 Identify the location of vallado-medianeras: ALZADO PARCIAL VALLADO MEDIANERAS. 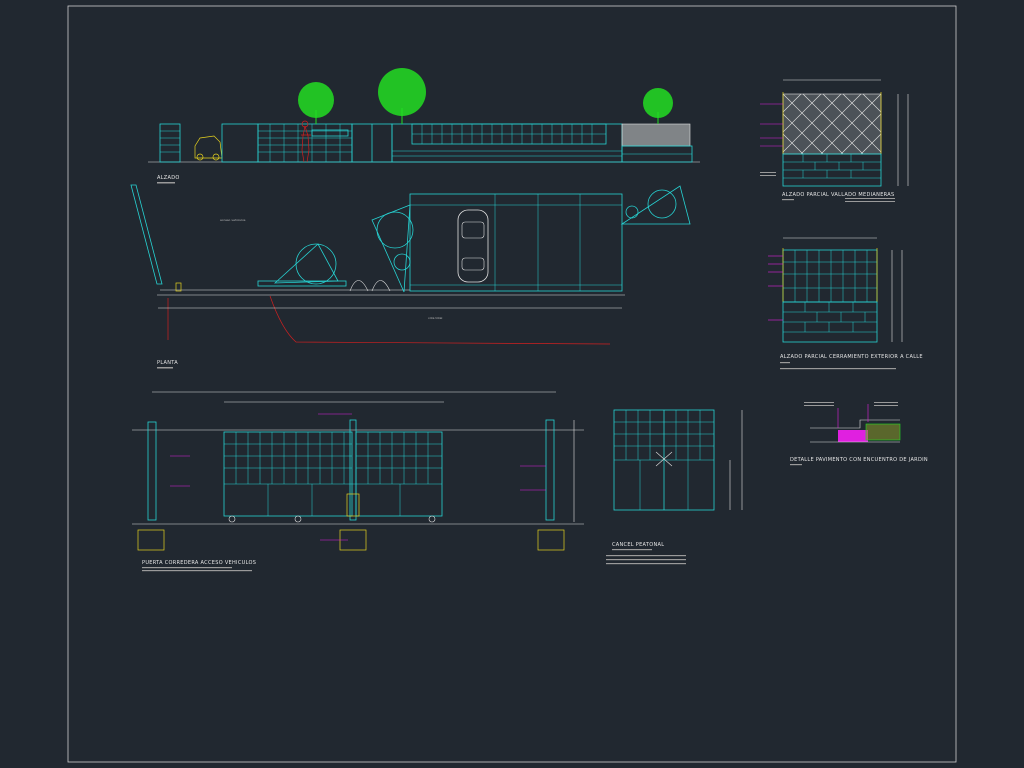
(834, 140).